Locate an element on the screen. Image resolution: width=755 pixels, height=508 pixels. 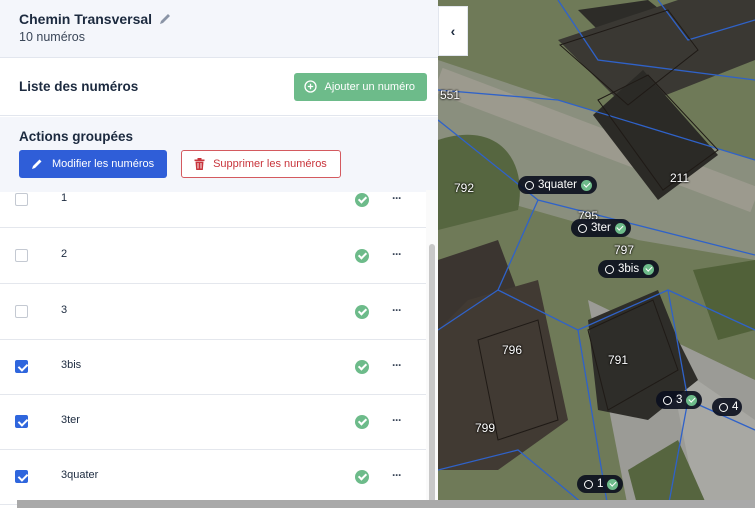
address-marker: 4 is located at coordinates (727, 407).